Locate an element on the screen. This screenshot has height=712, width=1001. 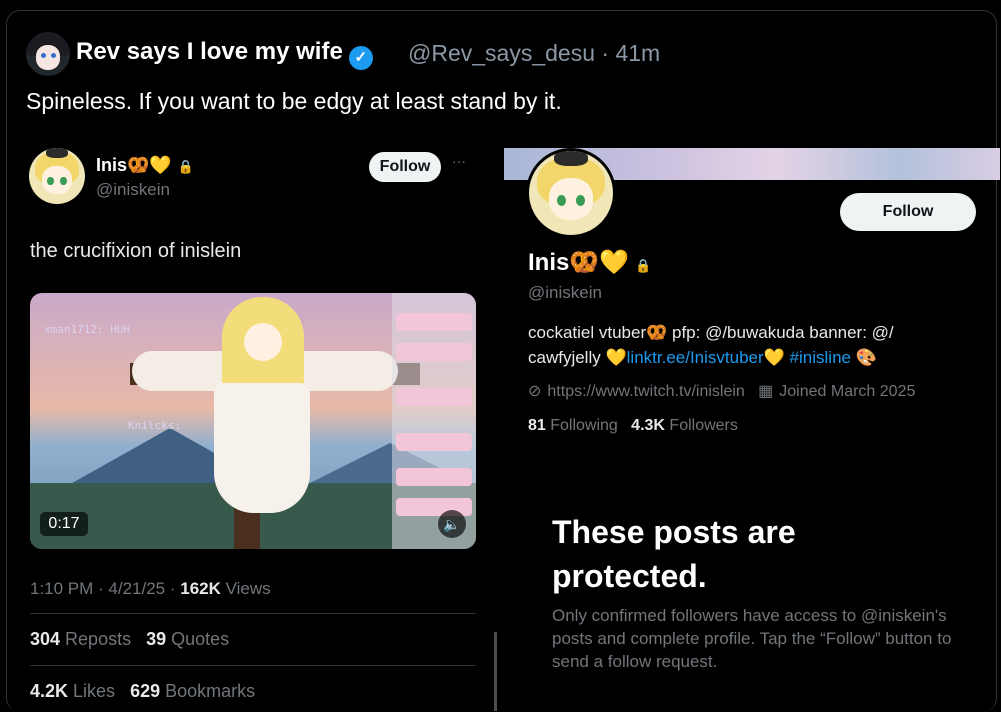
calendar-icon: ▦ is located at coordinates (766, 391).